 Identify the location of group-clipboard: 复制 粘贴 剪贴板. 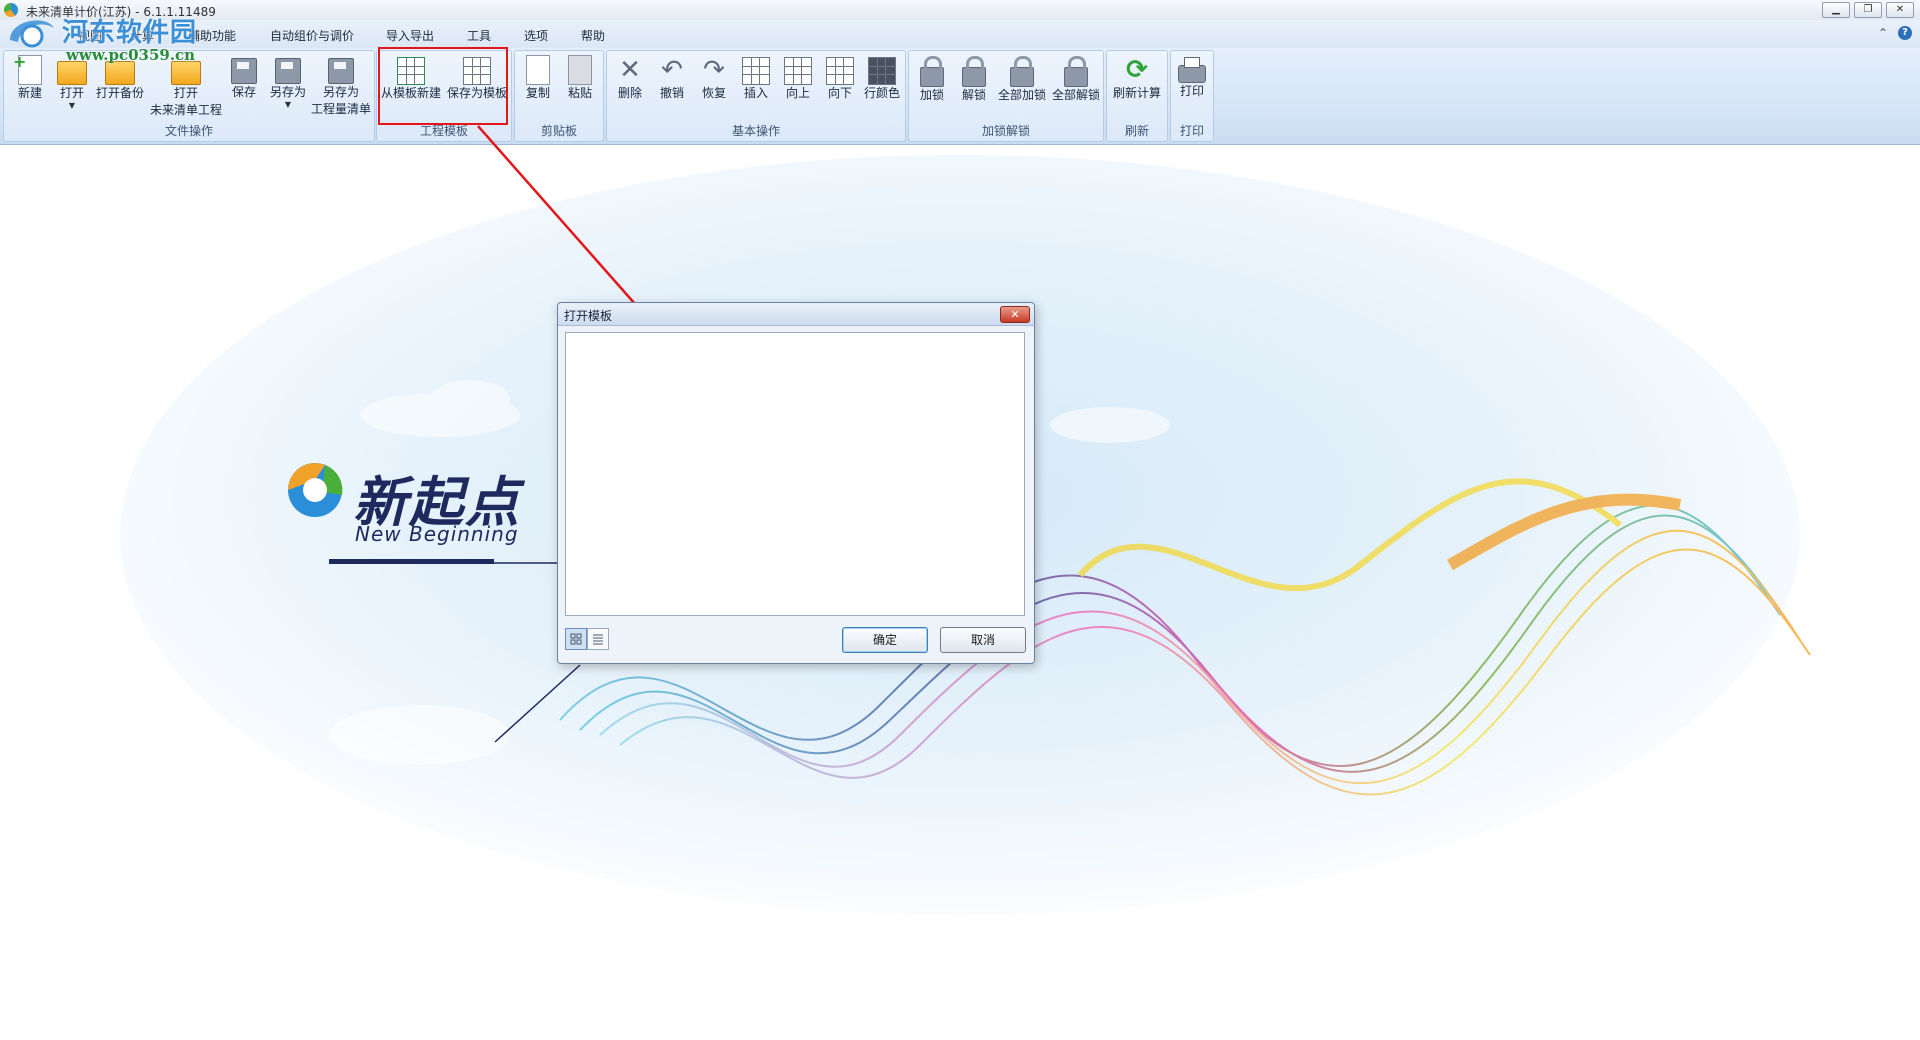
(559, 96).